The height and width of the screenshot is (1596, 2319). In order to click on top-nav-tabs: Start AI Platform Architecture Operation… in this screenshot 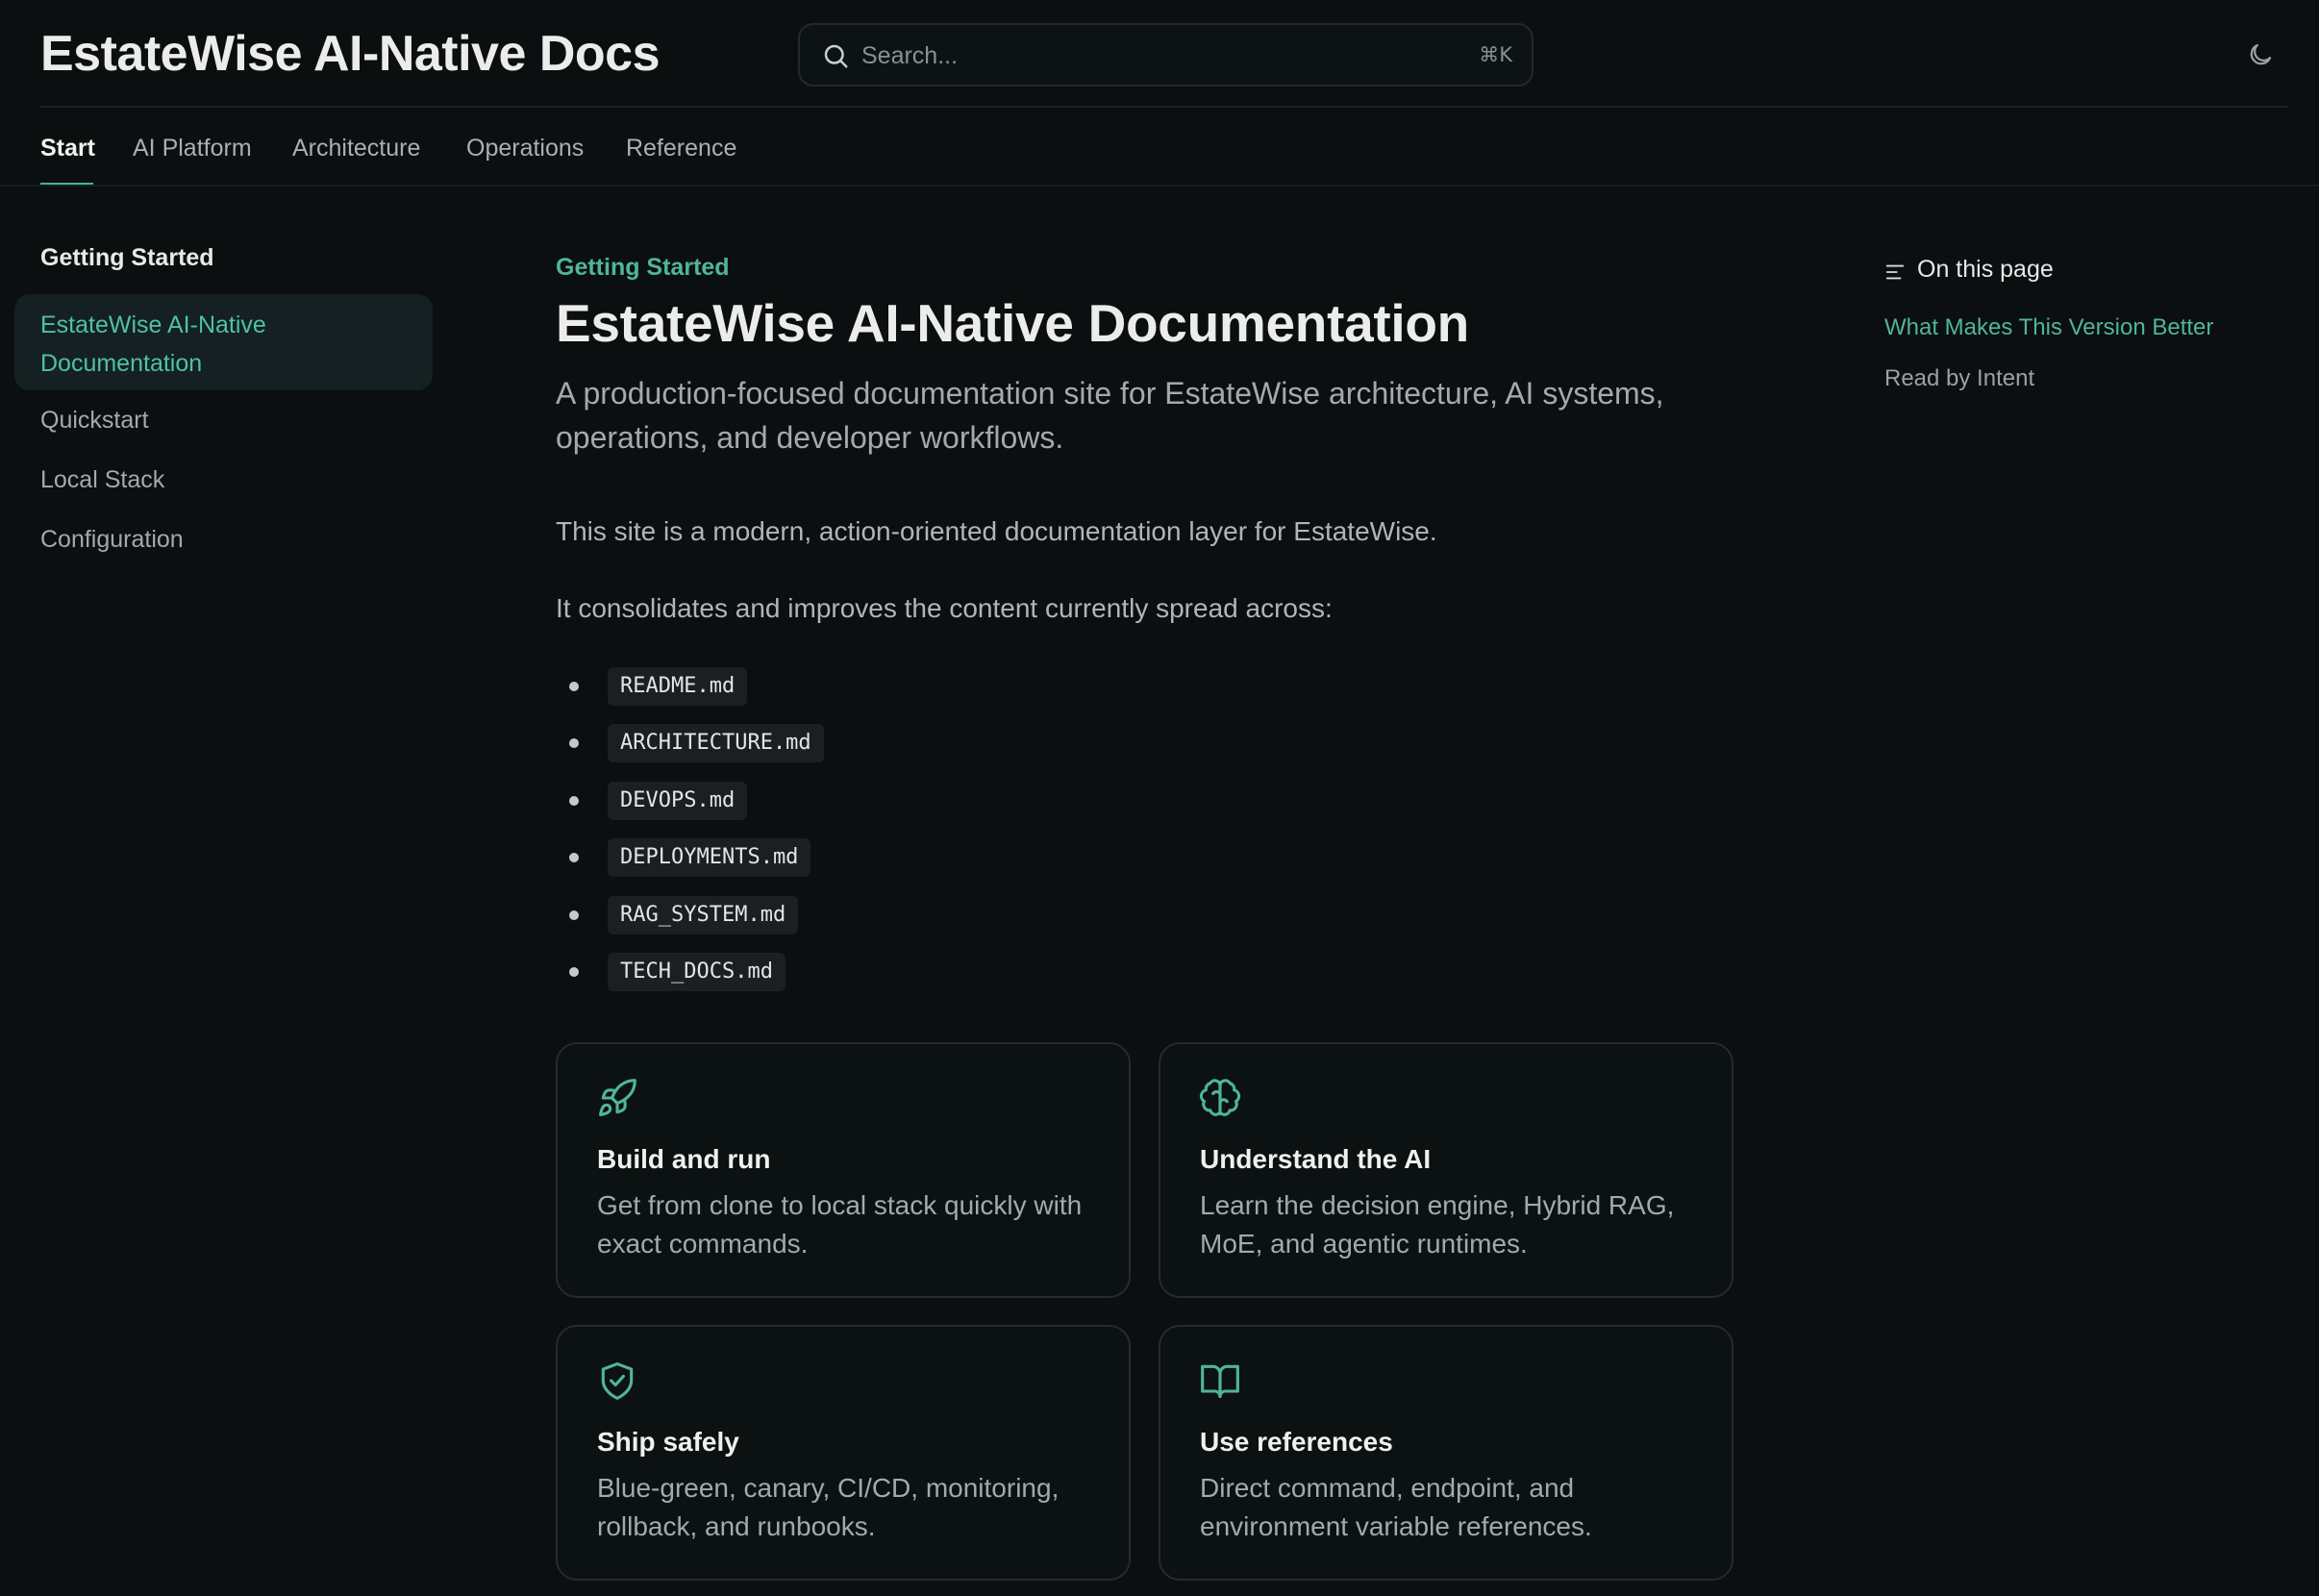, I will do `click(1159, 147)`.